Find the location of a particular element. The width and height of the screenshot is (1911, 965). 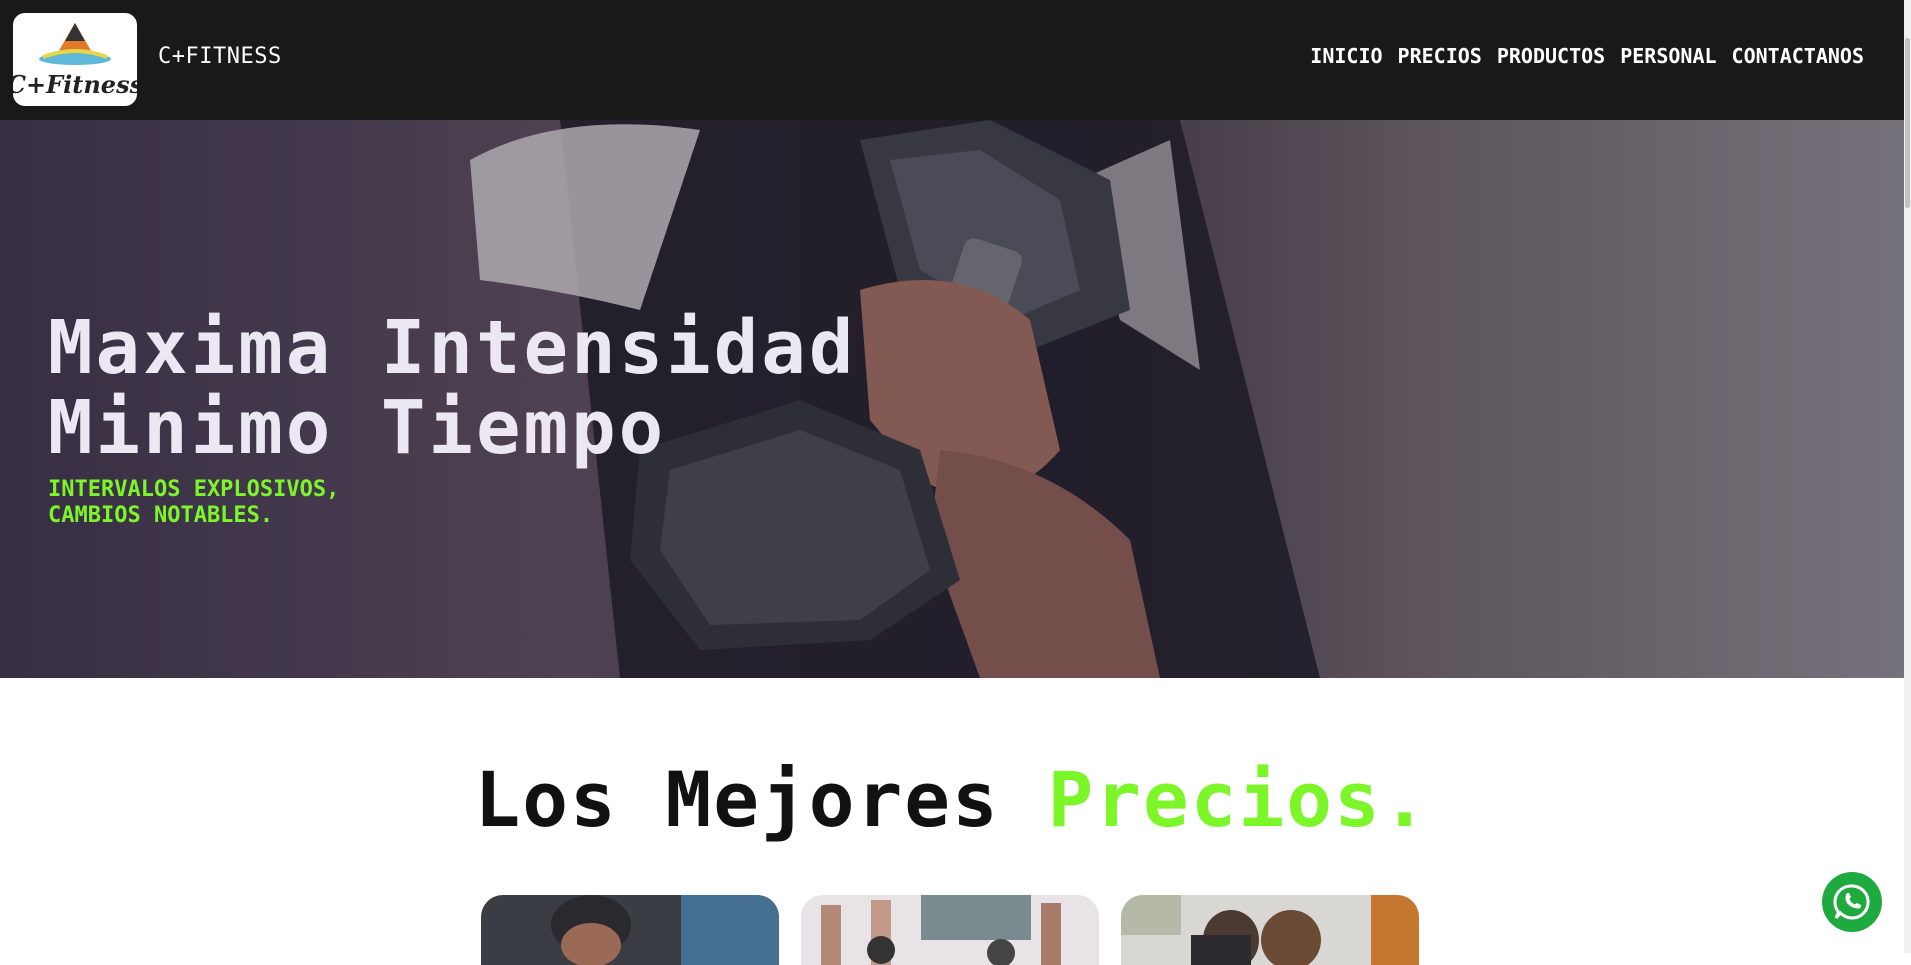

price-card-2-image is located at coordinates (950, 930).